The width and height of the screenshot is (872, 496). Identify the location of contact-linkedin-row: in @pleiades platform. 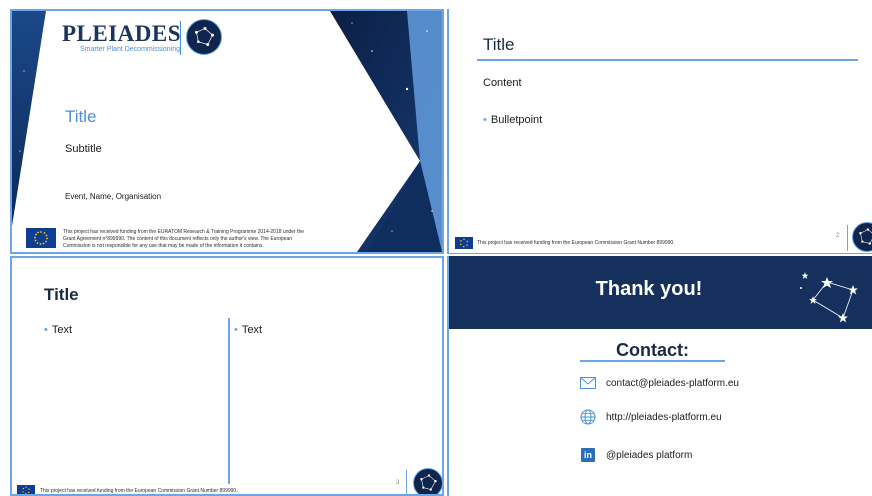
(636, 455).